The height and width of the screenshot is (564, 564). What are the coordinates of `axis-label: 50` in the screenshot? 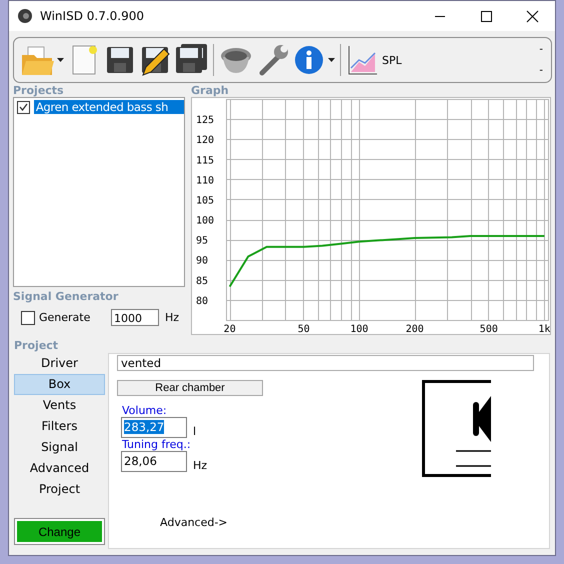 It's located at (304, 329).